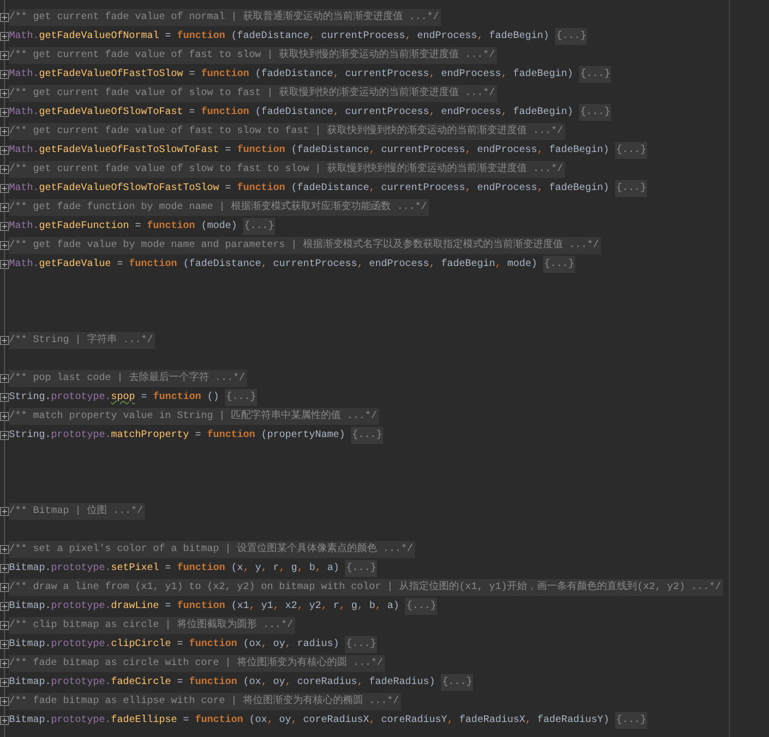 The image size is (769, 737). I want to click on doc-comment: /** pop last code | 去除最后一个字符 ...*/, so click(128, 378).